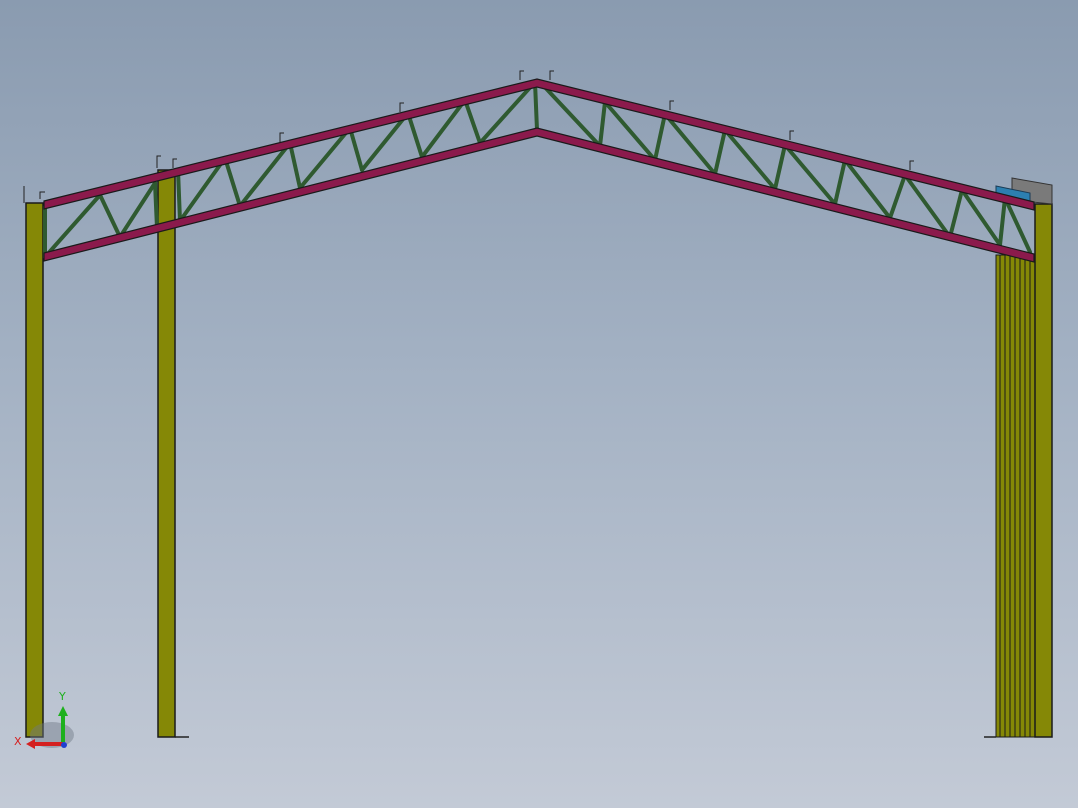 This screenshot has width=1078, height=808. Describe the element at coordinates (18, 741) in the screenshot. I see `triad-x-label: X` at that location.